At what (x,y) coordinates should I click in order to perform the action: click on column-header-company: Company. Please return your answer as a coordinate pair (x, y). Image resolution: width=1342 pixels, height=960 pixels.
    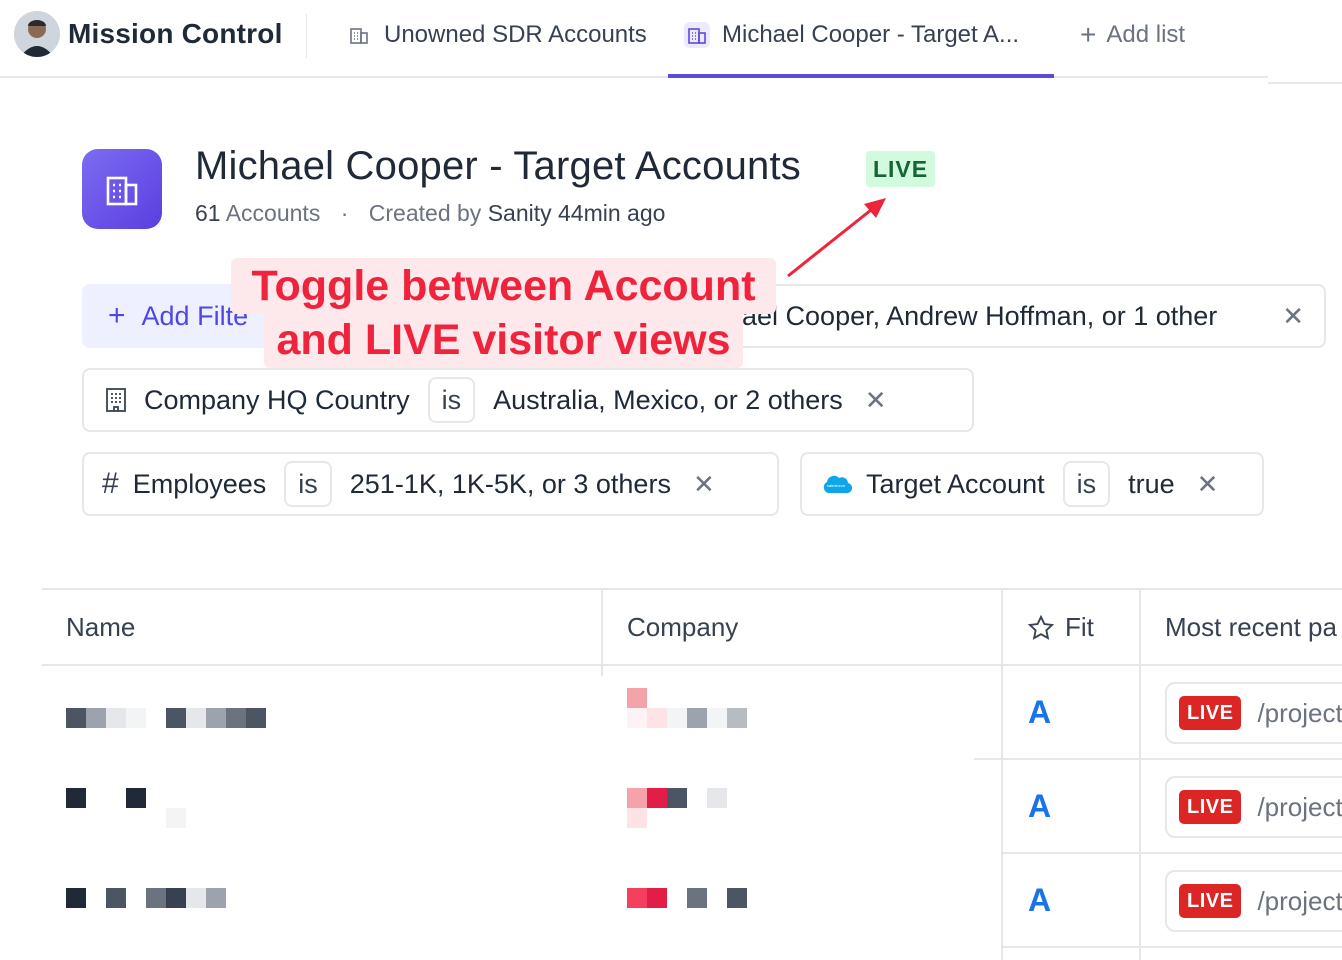
    Looking at the image, I should click on (682, 627).